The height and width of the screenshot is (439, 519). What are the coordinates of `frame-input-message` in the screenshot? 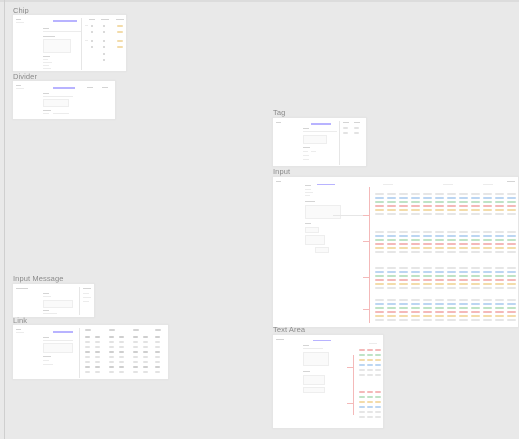 It's located at (53, 300).